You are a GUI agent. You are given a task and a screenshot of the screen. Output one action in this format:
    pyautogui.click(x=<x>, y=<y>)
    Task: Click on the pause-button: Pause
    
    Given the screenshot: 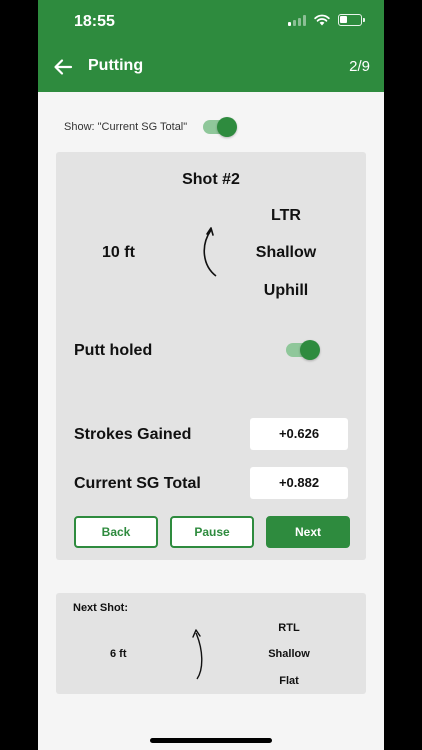 What is the action you would take?
    pyautogui.click(x=212, y=532)
    